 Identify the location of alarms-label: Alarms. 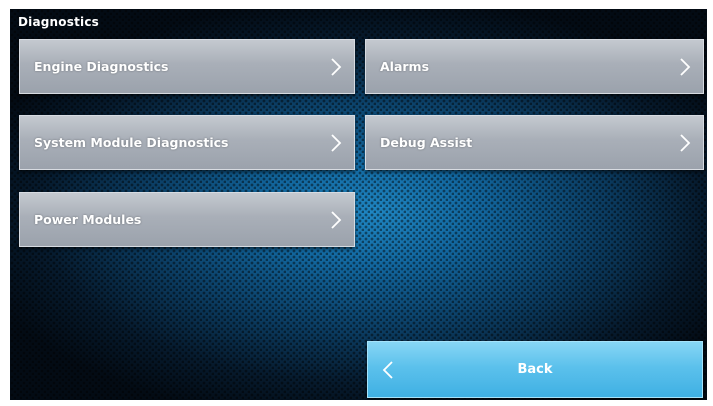
(405, 66).